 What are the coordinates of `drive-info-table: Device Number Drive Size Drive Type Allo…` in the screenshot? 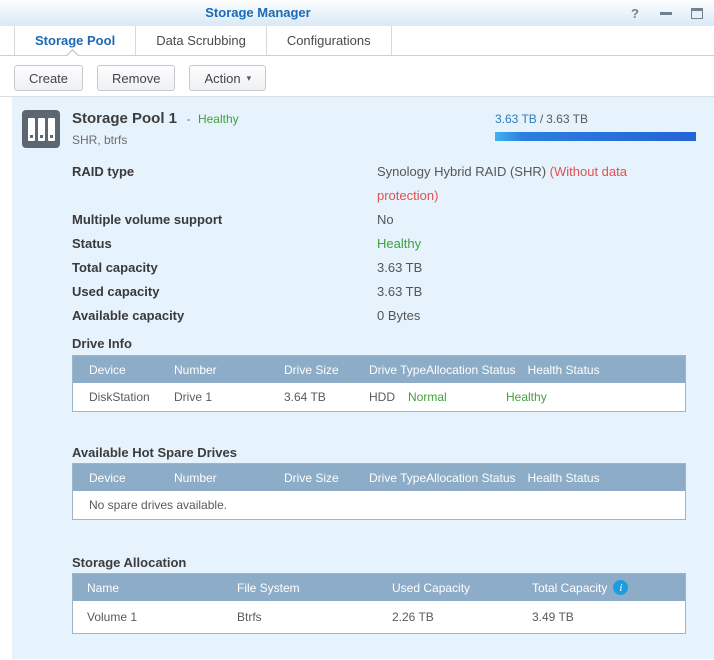 It's located at (379, 383).